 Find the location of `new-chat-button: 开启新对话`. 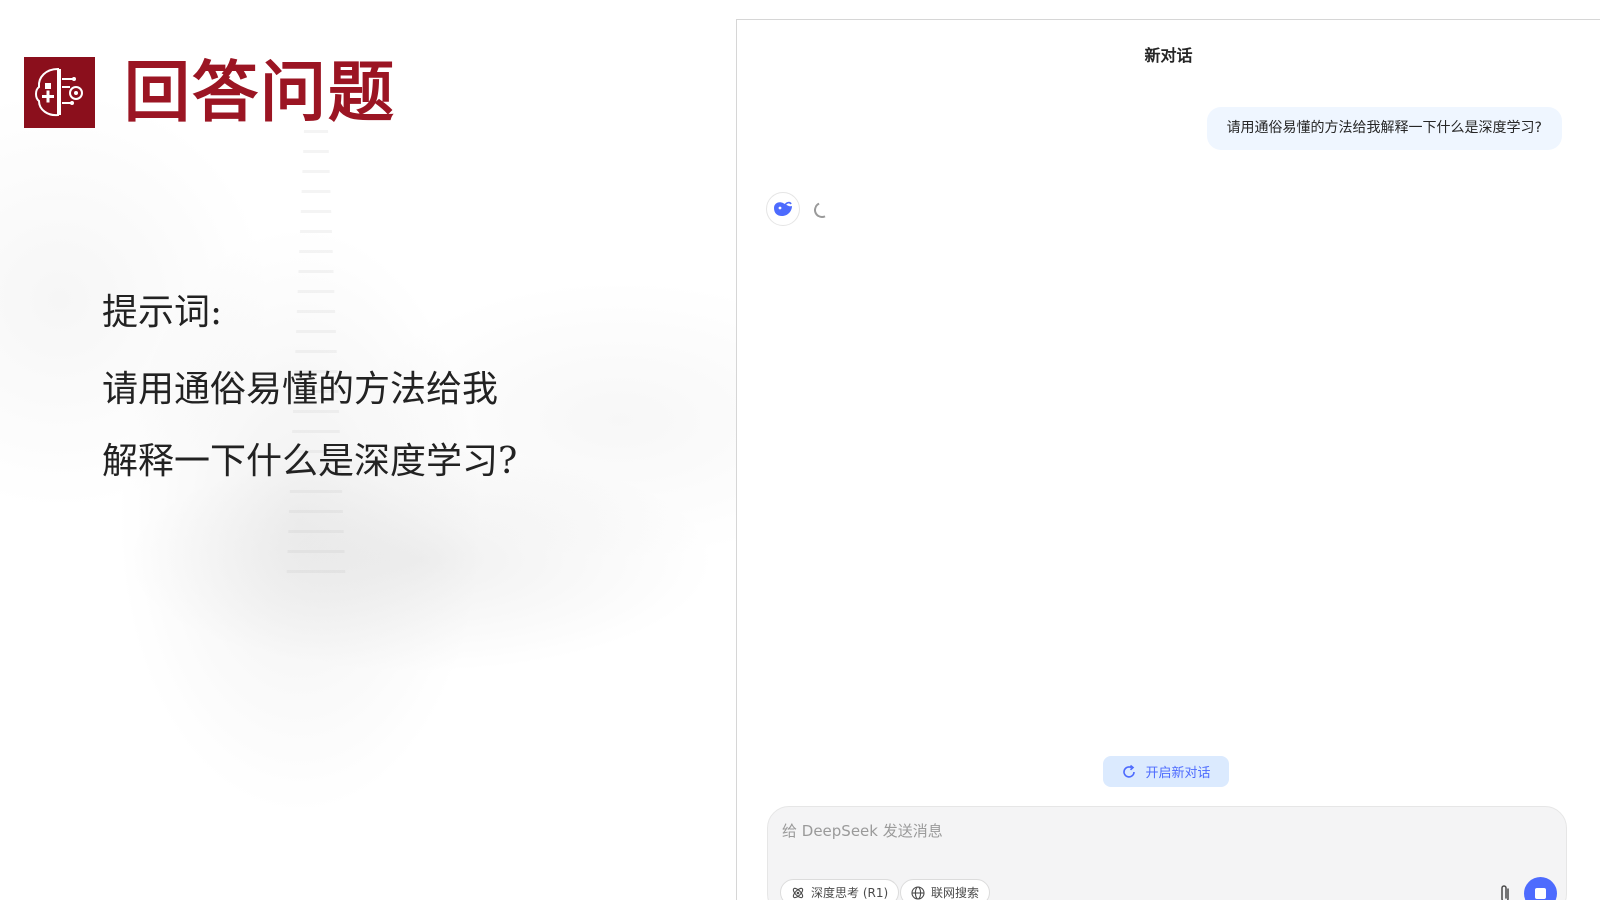

new-chat-button: 开启新对话 is located at coordinates (1166, 771).